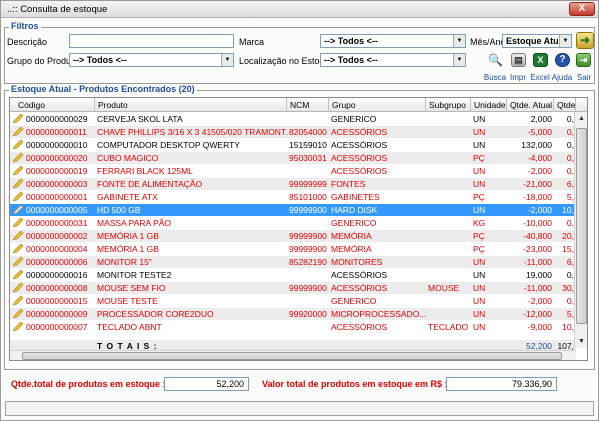  What do you see at coordinates (155, 314) in the screenshot?
I see `cell-produto: PROCESSADOR CORE2DUO` at bounding box center [155, 314].